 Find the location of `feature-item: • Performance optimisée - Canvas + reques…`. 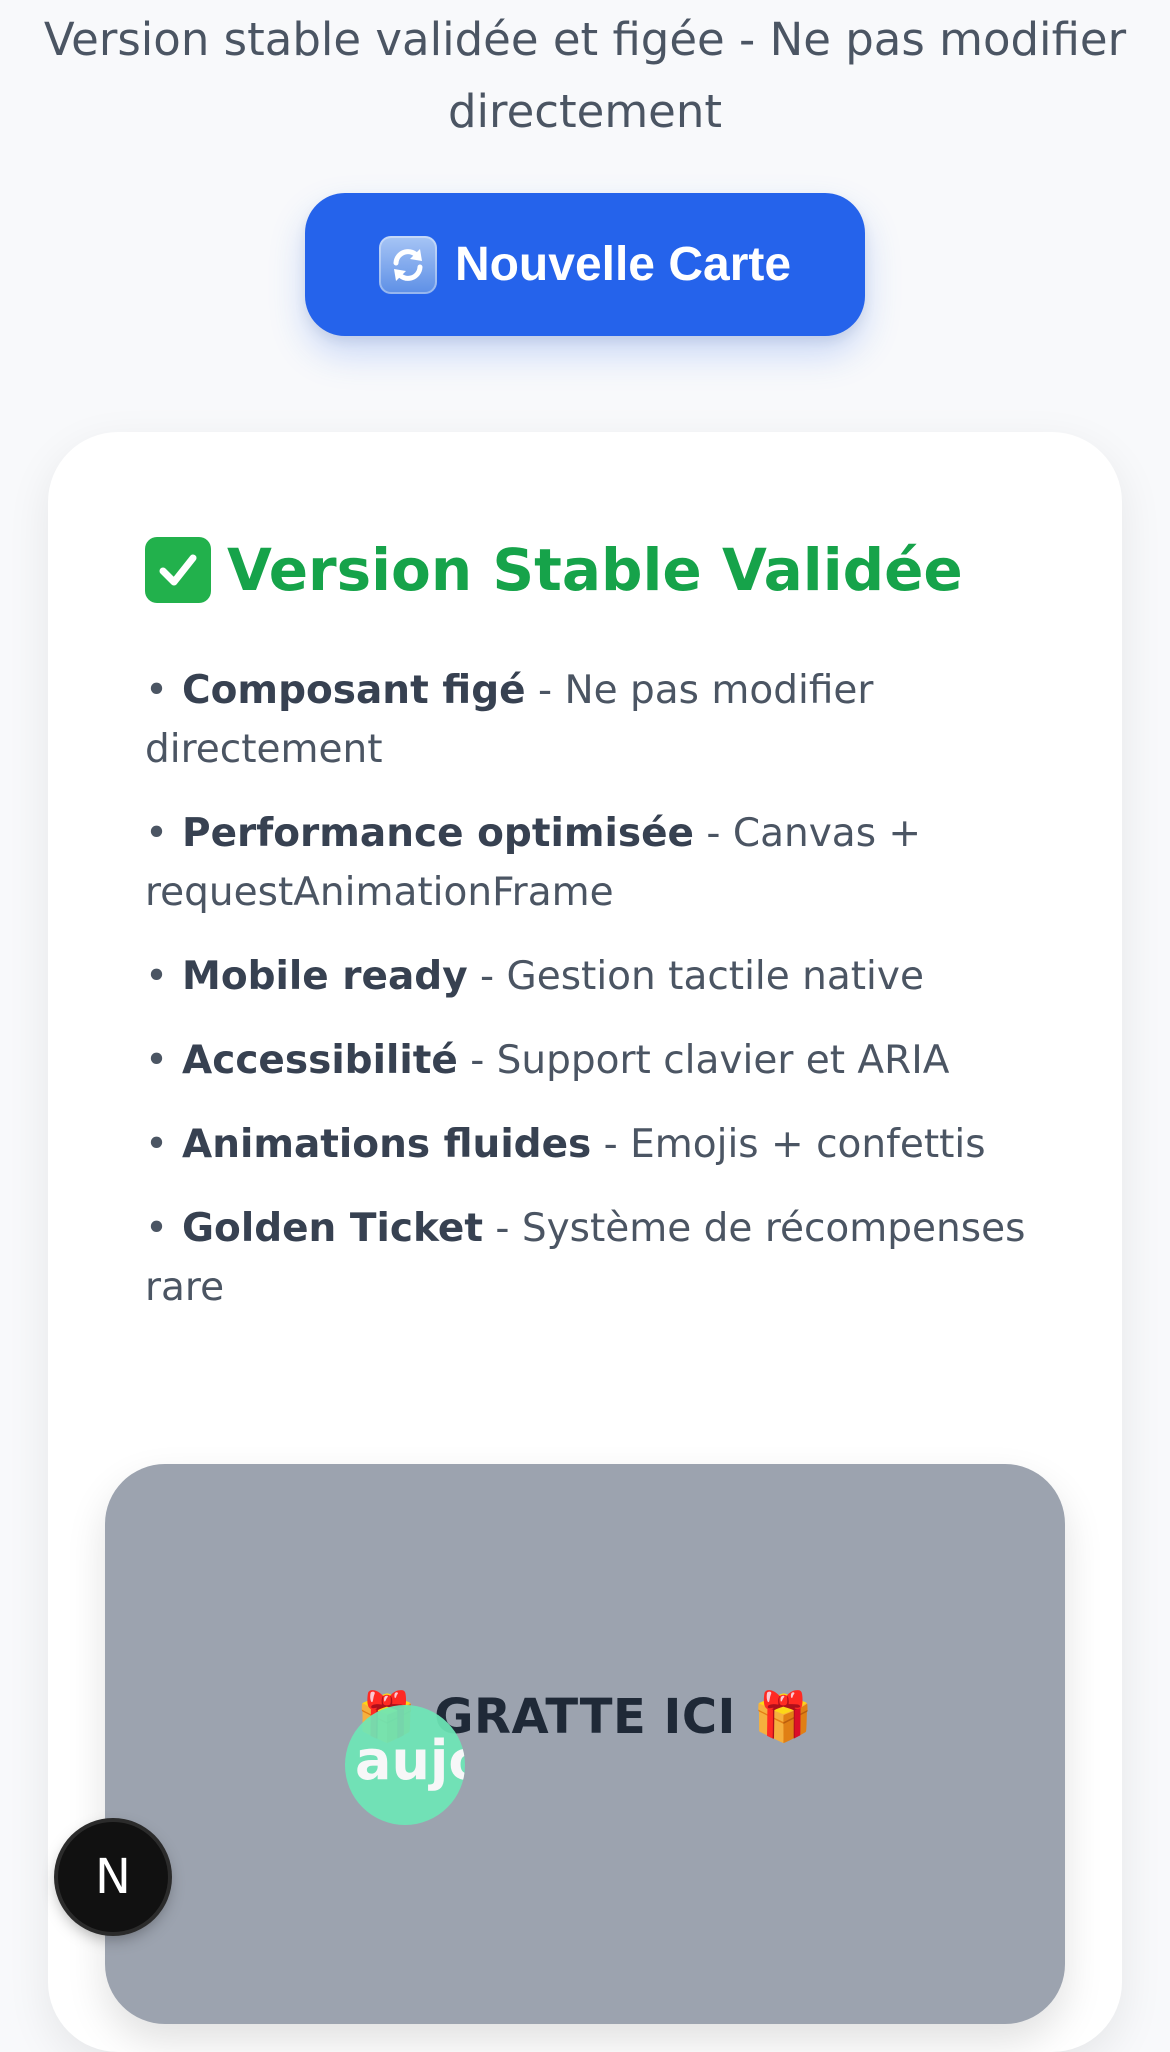

feature-item: • Performance optimisée - Canvas + reques… is located at coordinates (533, 863).